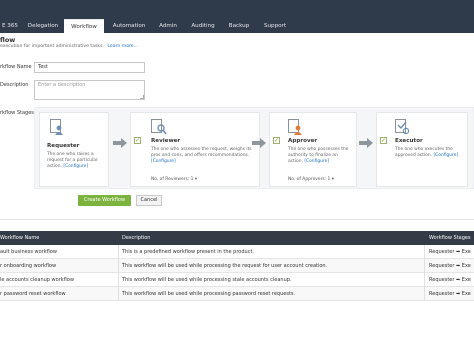 Image resolution: width=474 pixels, height=355 pixels. Describe the element at coordinates (104, 200) in the screenshot. I see `create-workflow-button: Create Workflow` at that location.